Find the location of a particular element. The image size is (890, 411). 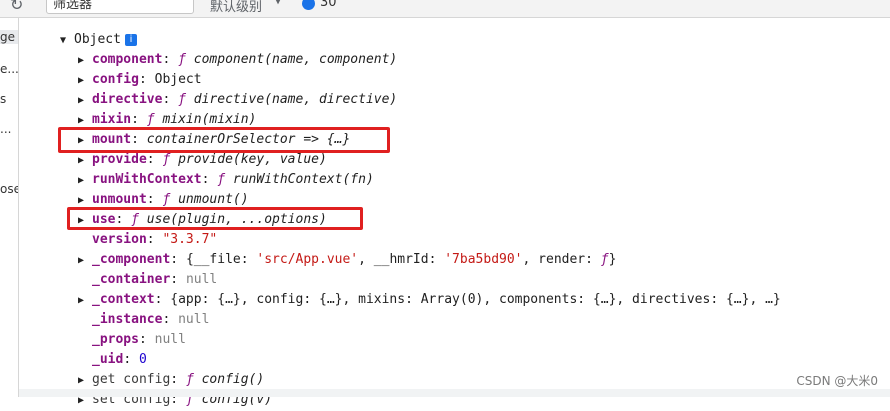

tree-row-provide: ▶ provide: ƒ provide(key, value) is located at coordinates (202, 160).